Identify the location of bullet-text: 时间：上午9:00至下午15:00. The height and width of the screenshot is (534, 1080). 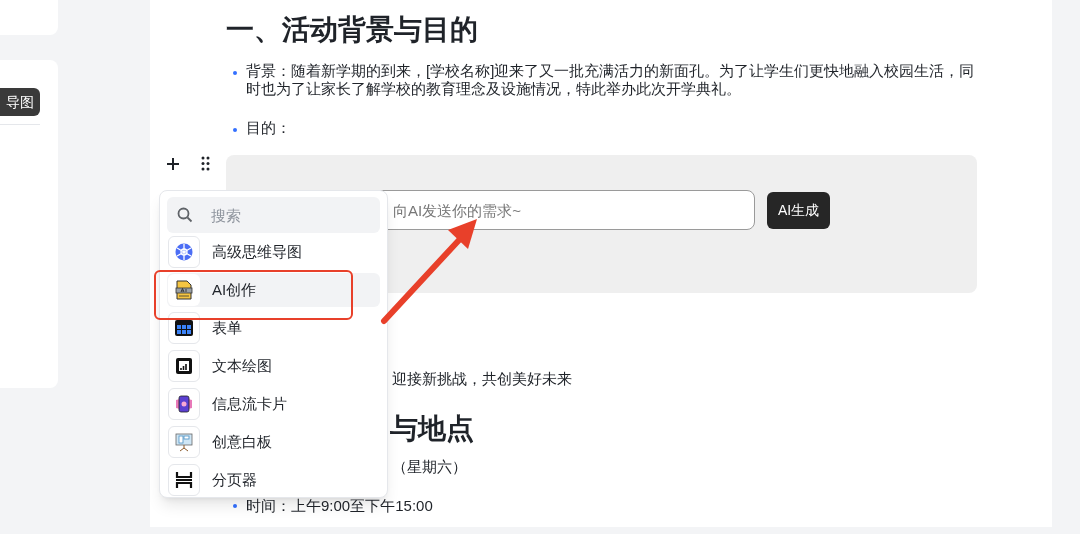
(339, 506).